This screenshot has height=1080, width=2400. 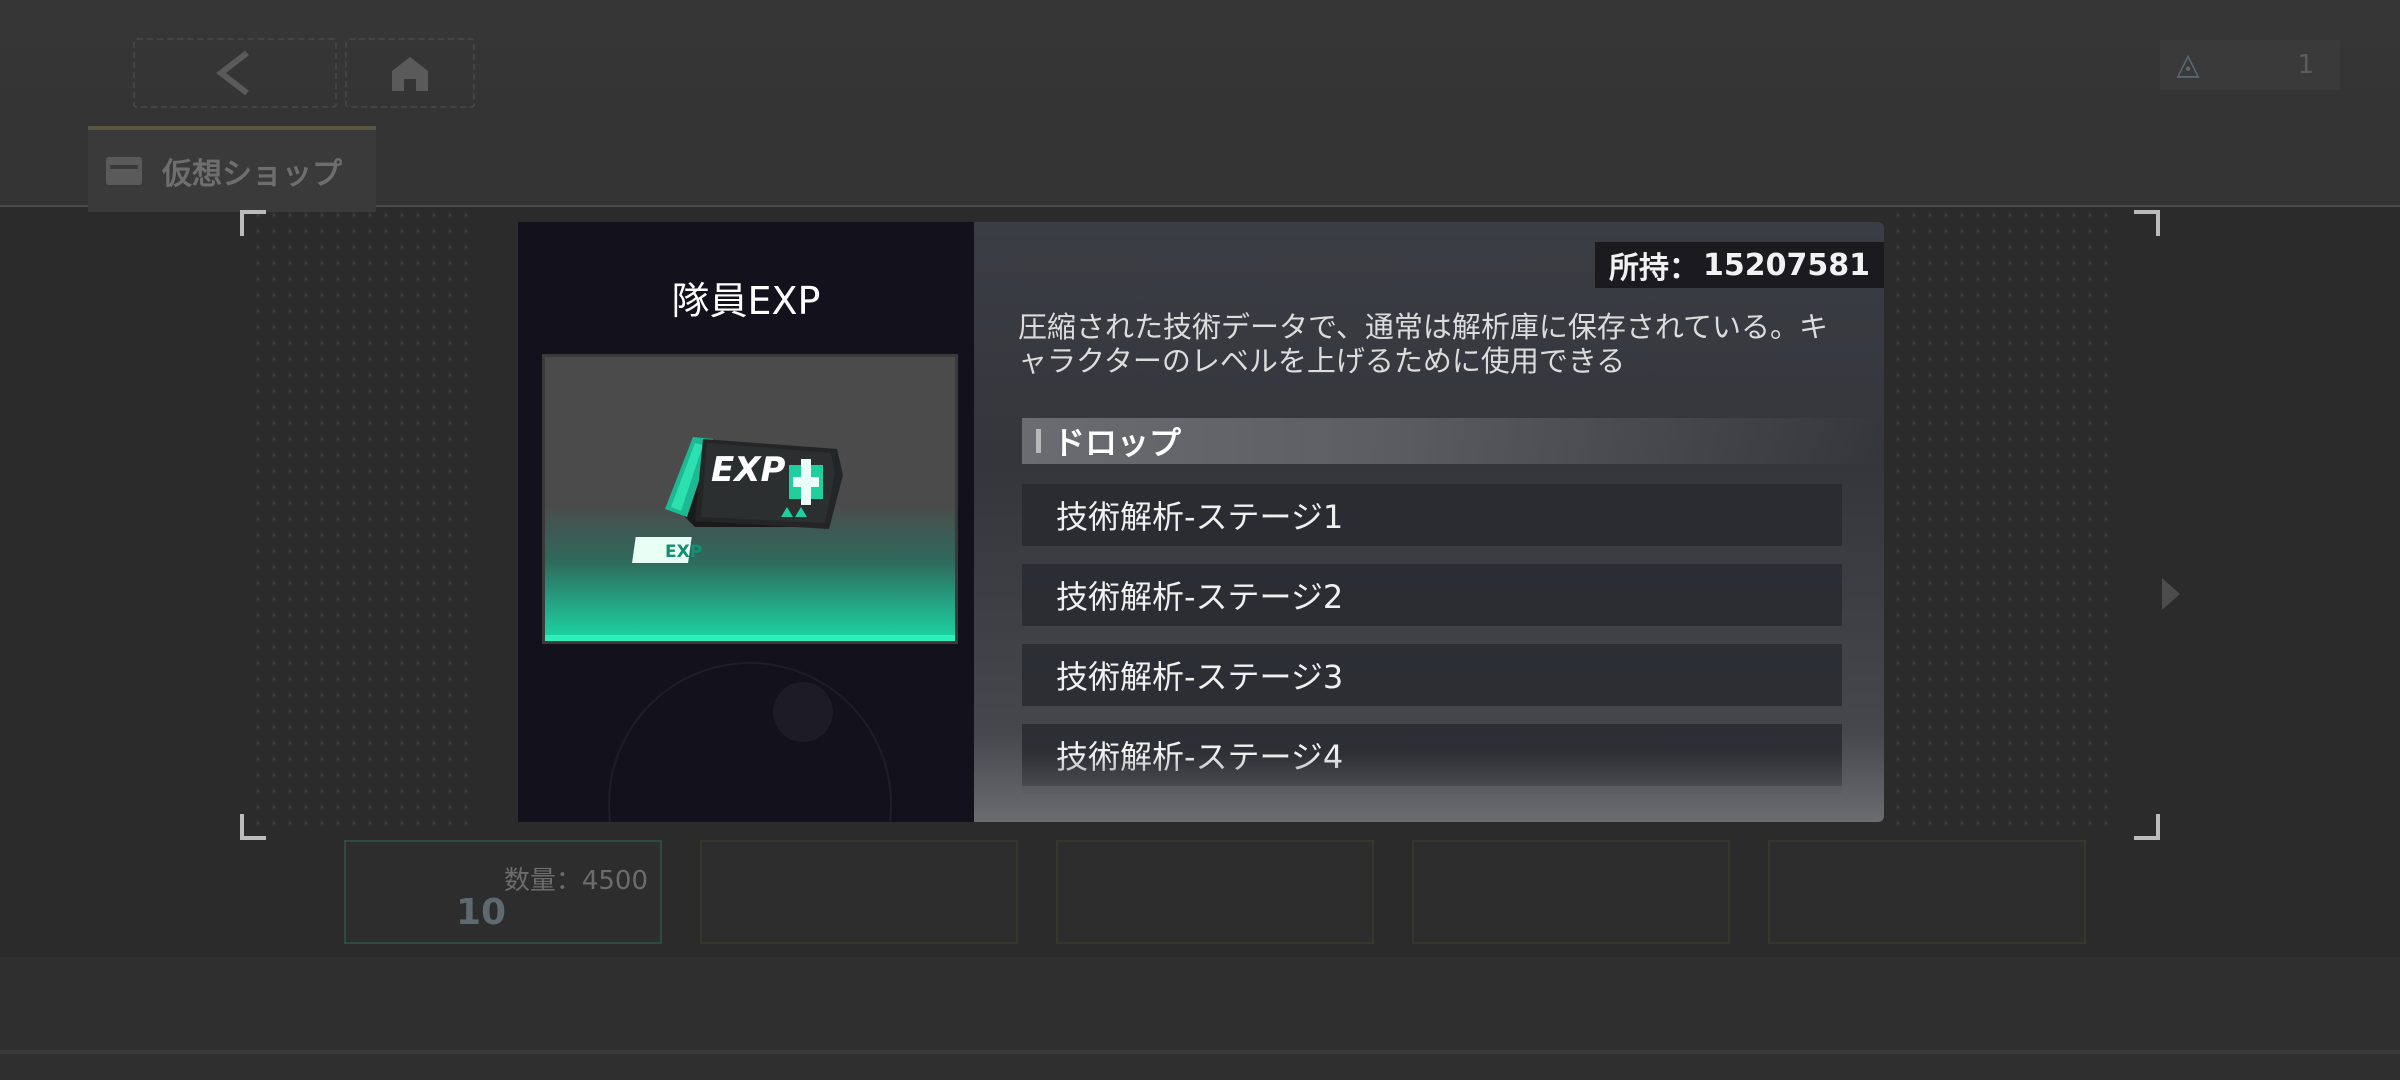 What do you see at coordinates (1432, 755) in the screenshot?
I see `drop-source-item-stage-4: 技術解析-ステージ4` at bounding box center [1432, 755].